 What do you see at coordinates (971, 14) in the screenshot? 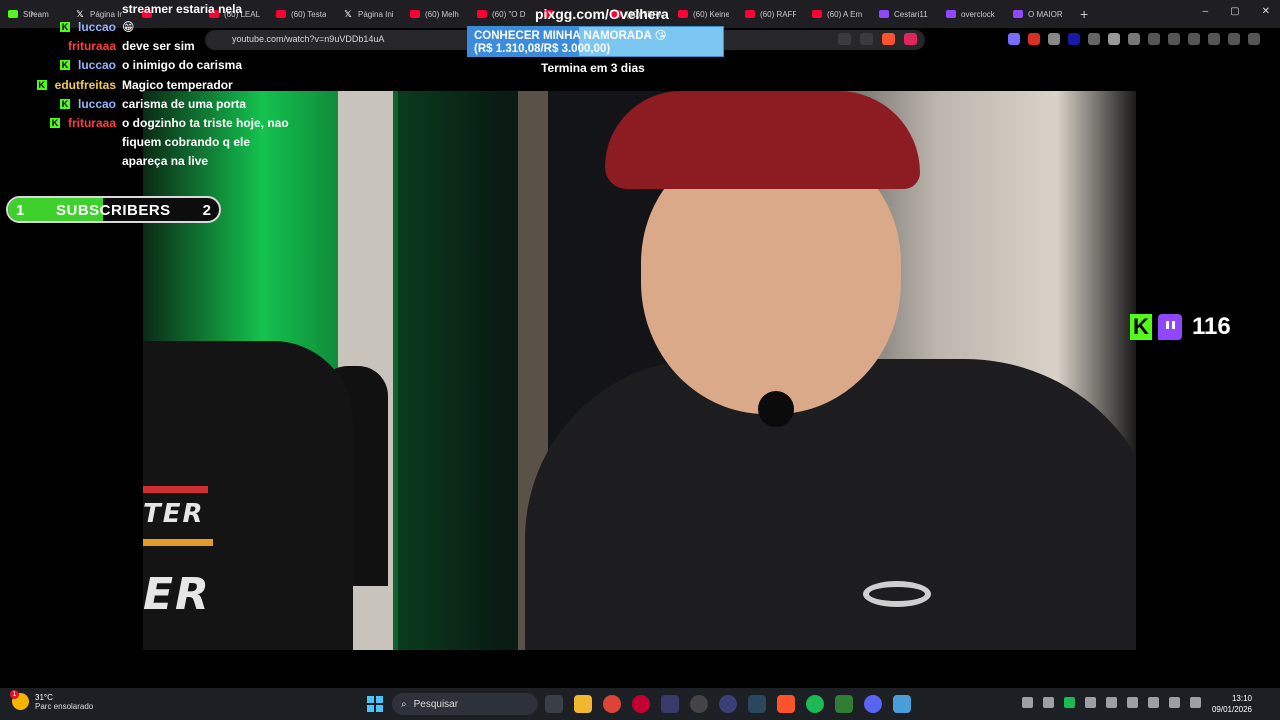
I see `browser-tab: overclock` at bounding box center [971, 14].